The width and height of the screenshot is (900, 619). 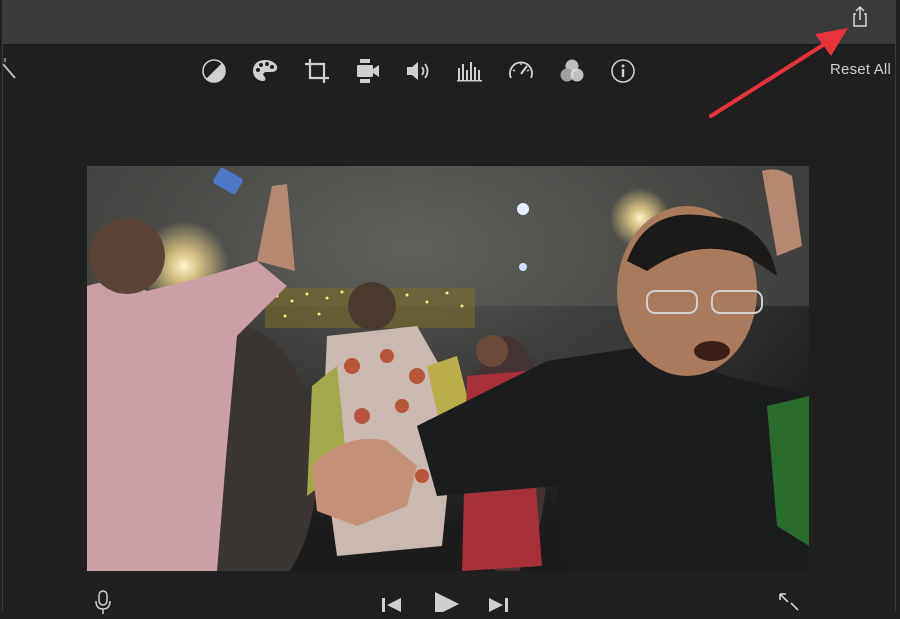 I want to click on color-balance-icon, so click(x=214, y=71).